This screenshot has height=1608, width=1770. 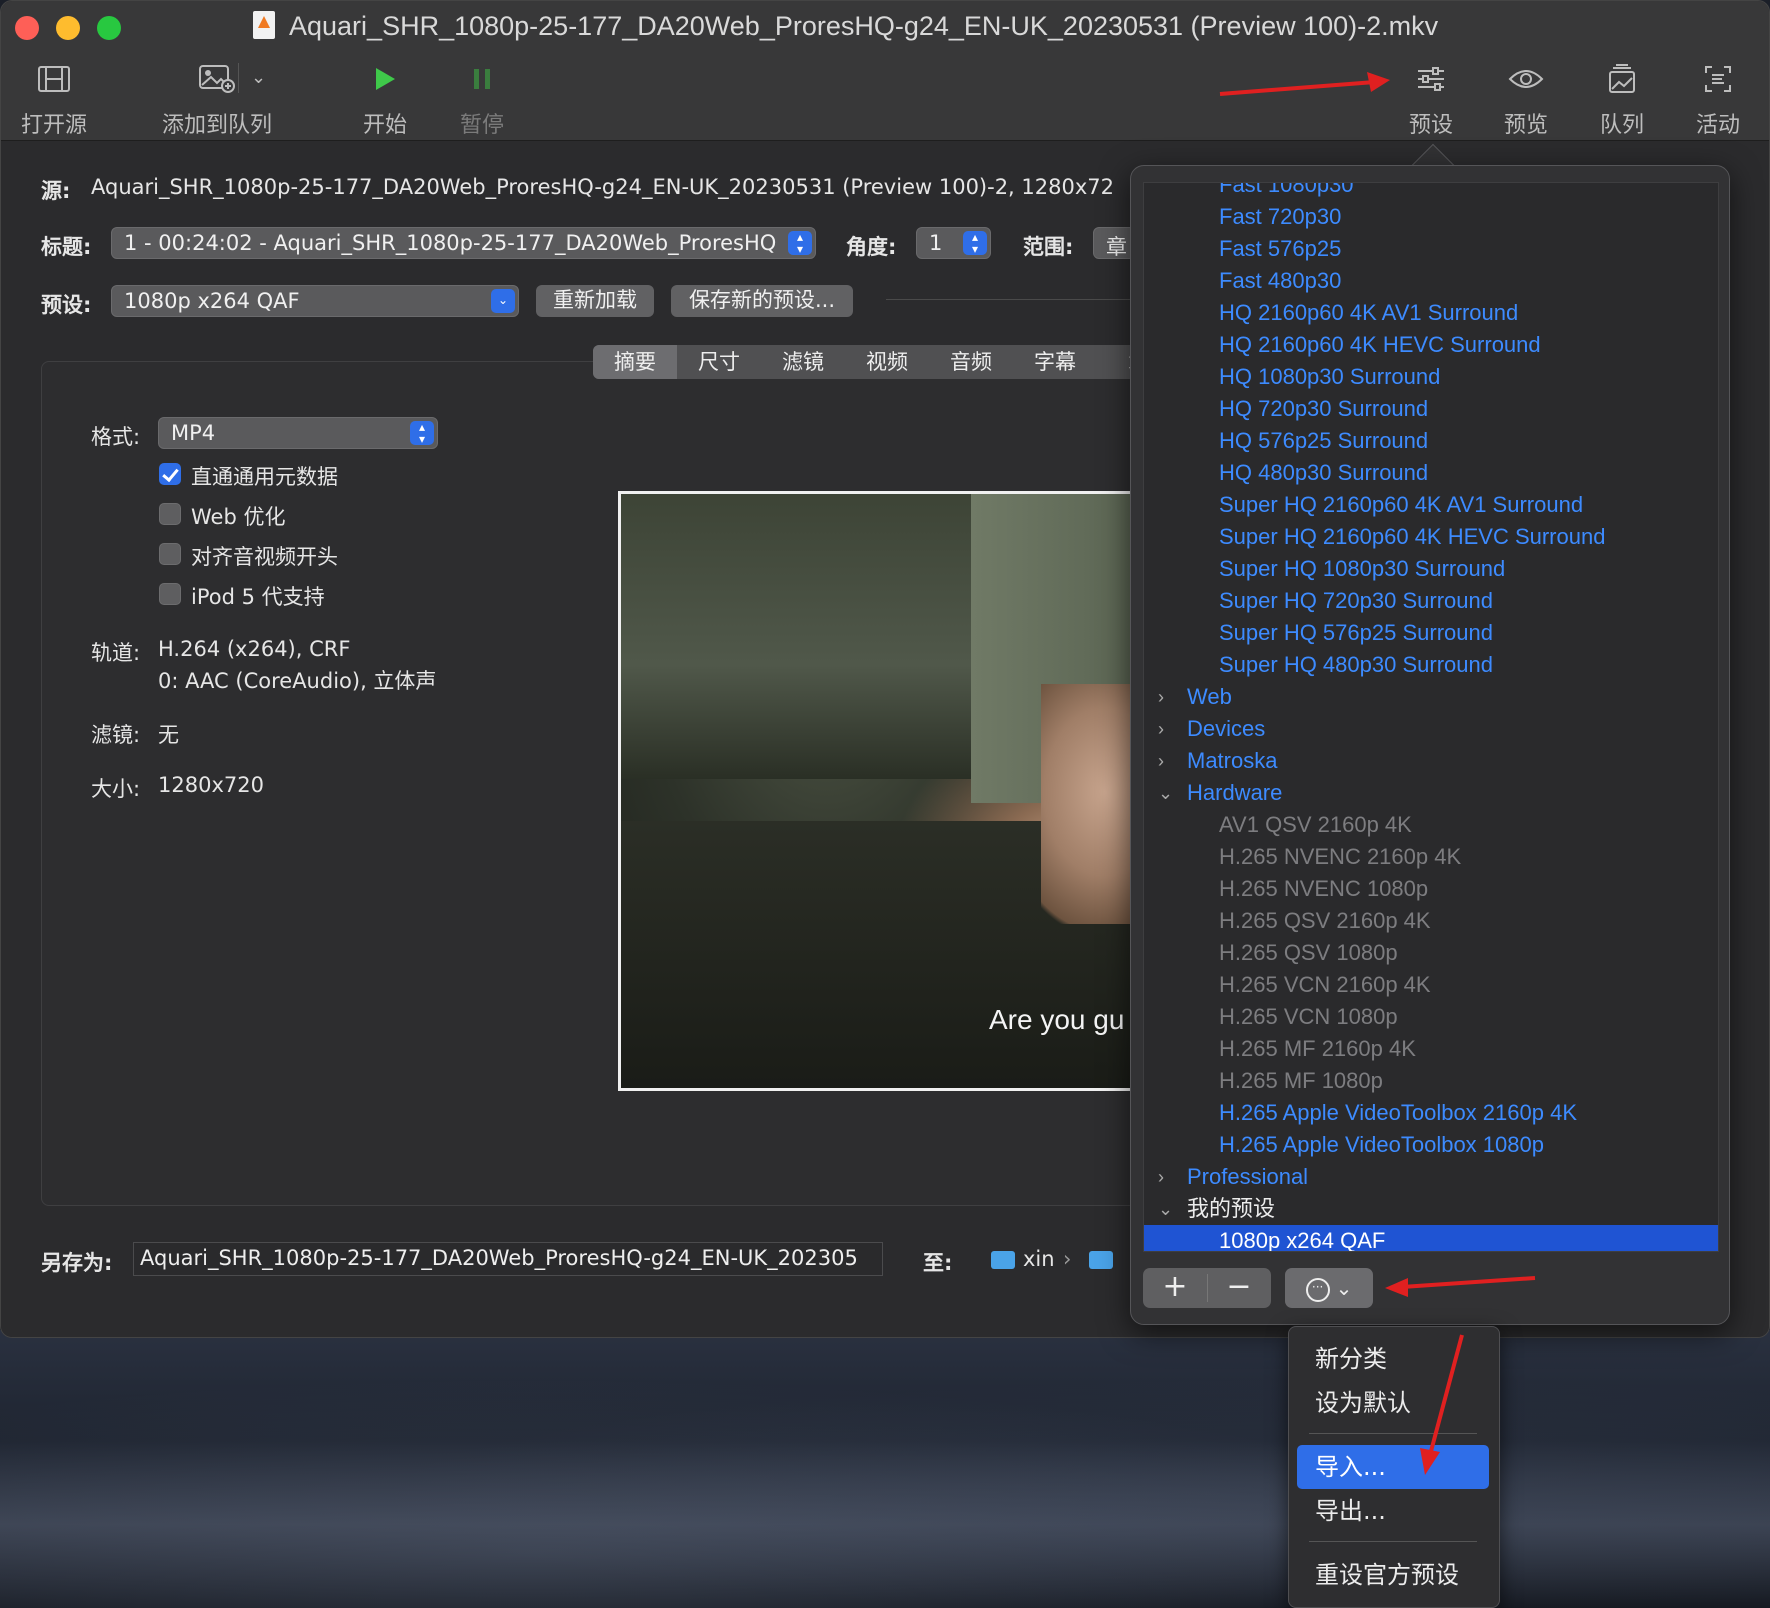 What do you see at coordinates (1431, 1209) in the screenshot?
I see `preset-category: ⌄ 我的预设` at bounding box center [1431, 1209].